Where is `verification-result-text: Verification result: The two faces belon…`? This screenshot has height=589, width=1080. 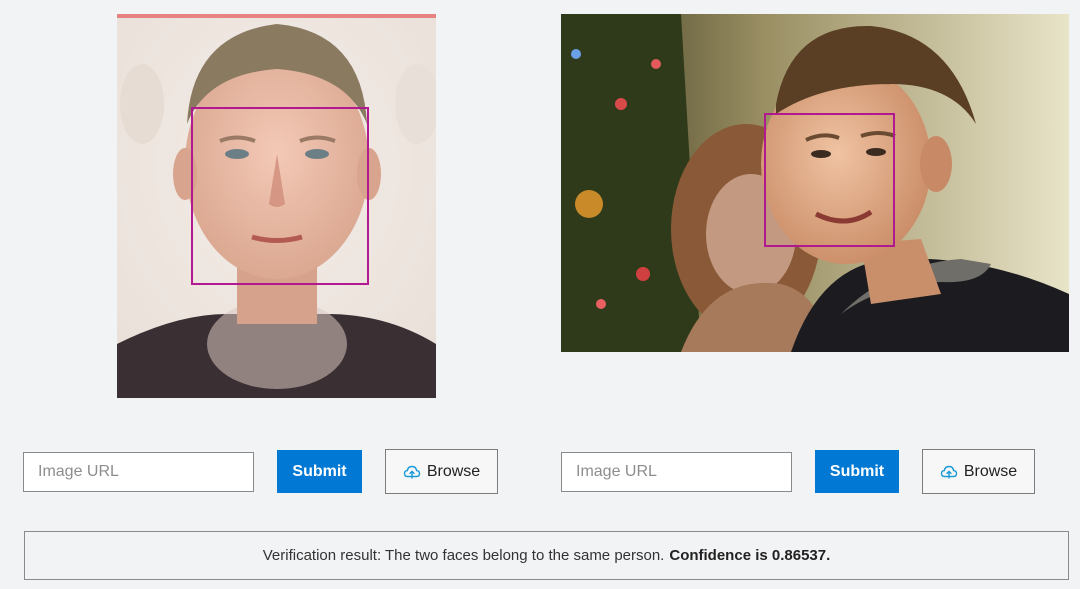 verification-result-text: Verification result: The two faces belon… is located at coordinates (463, 555).